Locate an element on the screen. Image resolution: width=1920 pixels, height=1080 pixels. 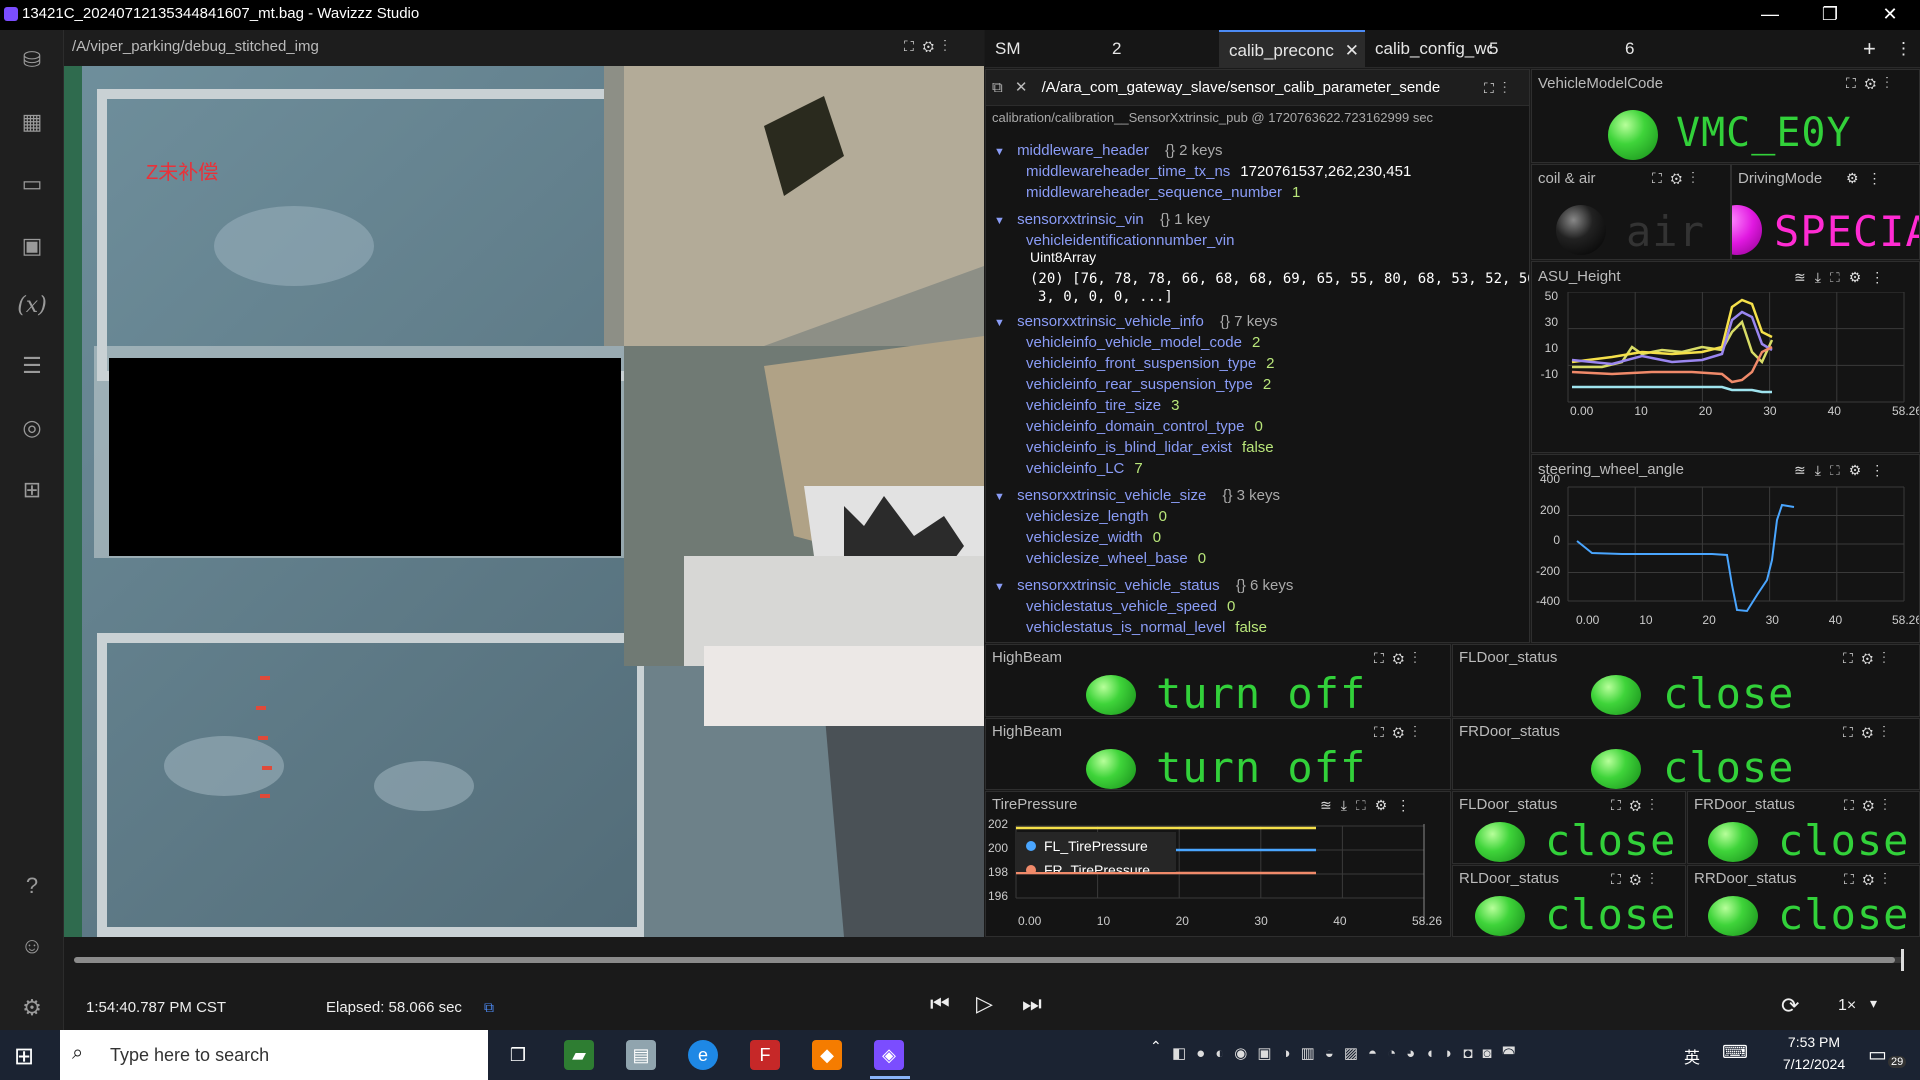
tab-menu-icon: ⋮ is located at coordinates (1905, 49).